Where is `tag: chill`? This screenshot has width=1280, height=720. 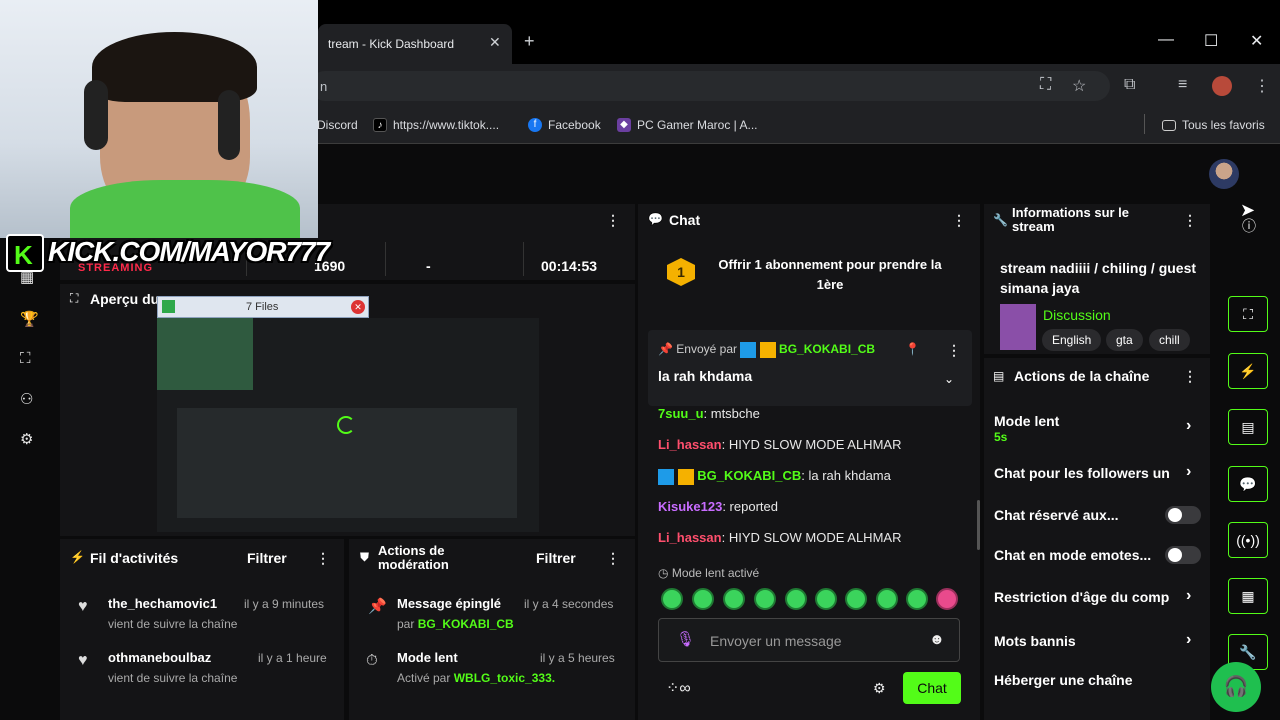
tag: chill is located at coordinates (1169, 340).